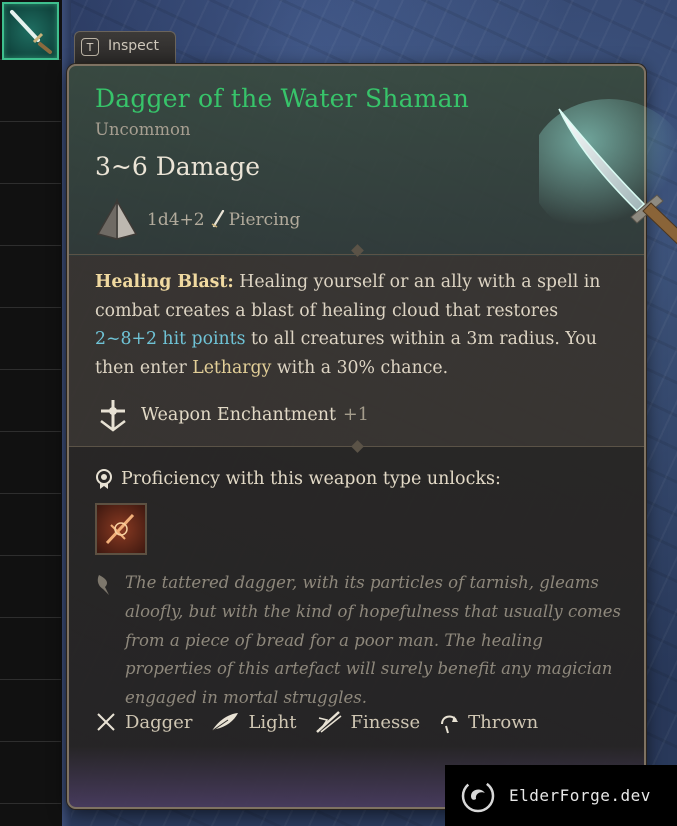 This screenshot has height=826, width=677. Describe the element at coordinates (264, 220) in the screenshot. I see `damage-type: Piercing` at that location.